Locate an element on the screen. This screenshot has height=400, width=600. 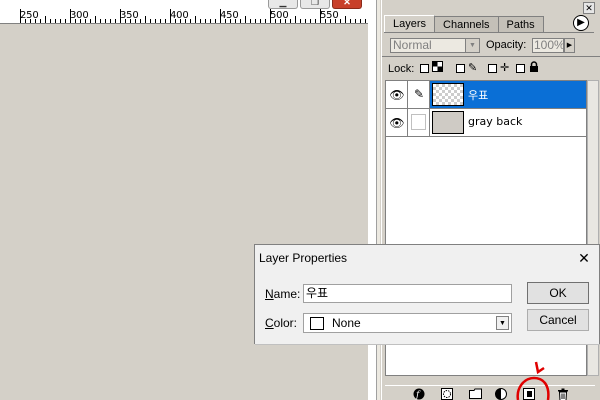
restore-button: ❐ is located at coordinates (315, 4).